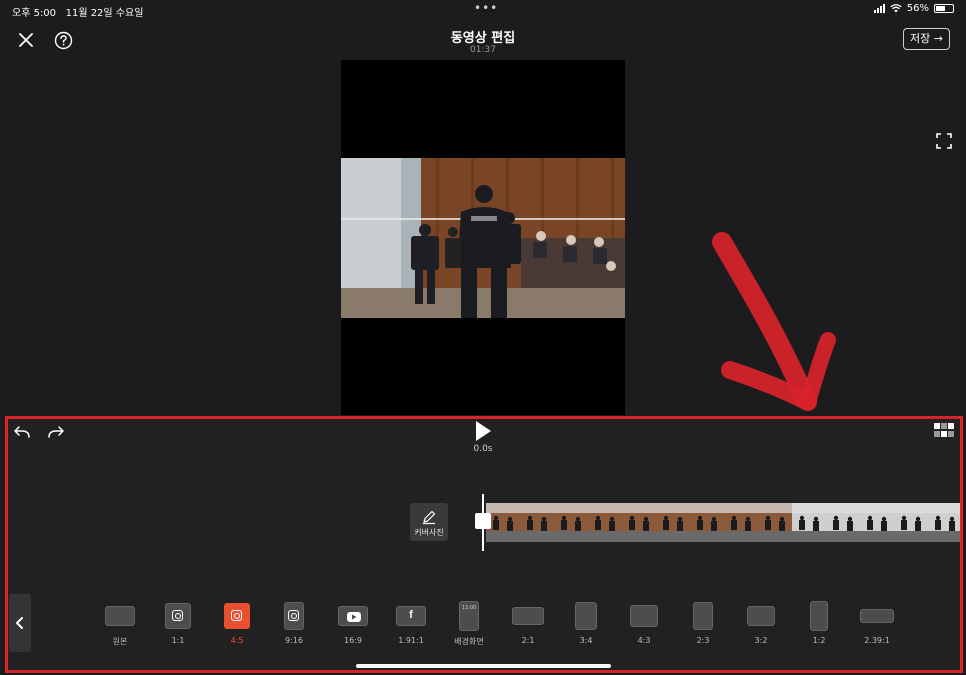  I want to click on multitasking-dots-icon: •••, so click(486, 8).